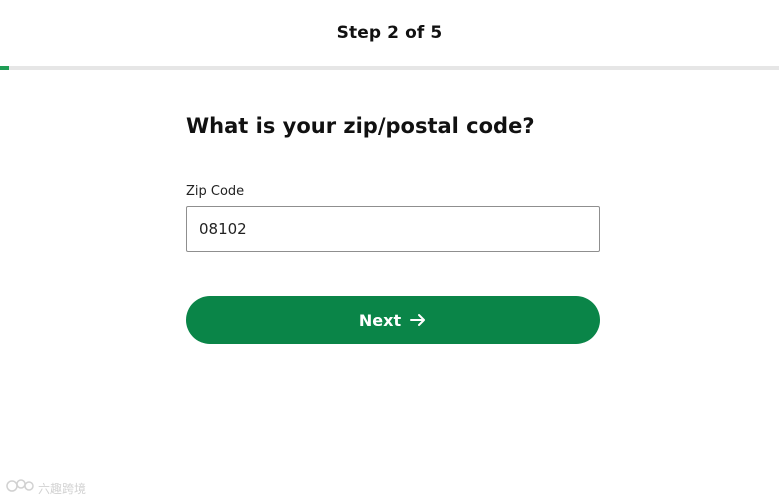  I want to click on step-indicator: Step 2 of 5, so click(389, 33).